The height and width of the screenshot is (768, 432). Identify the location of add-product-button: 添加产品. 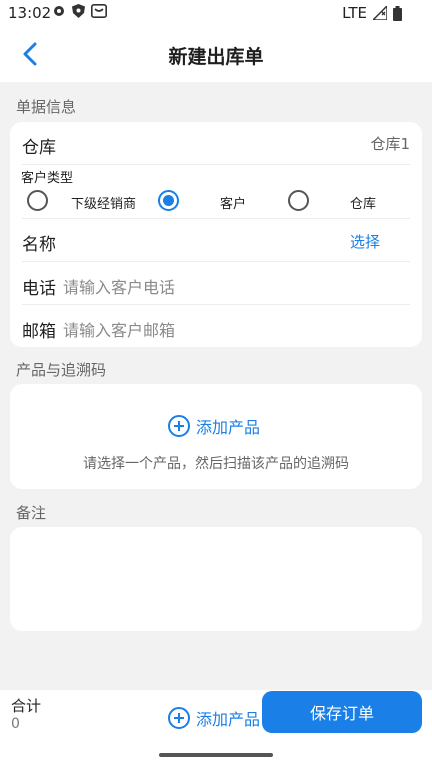
(214, 426).